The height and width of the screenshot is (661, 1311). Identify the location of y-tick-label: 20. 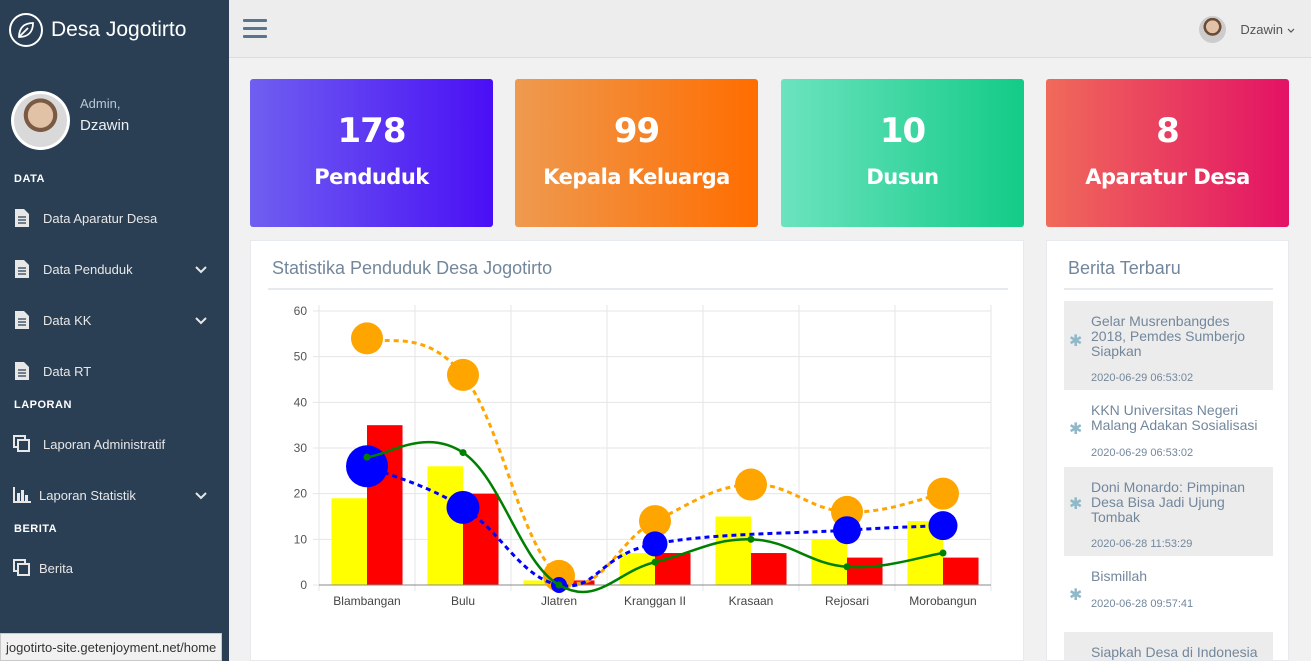
(301, 494).